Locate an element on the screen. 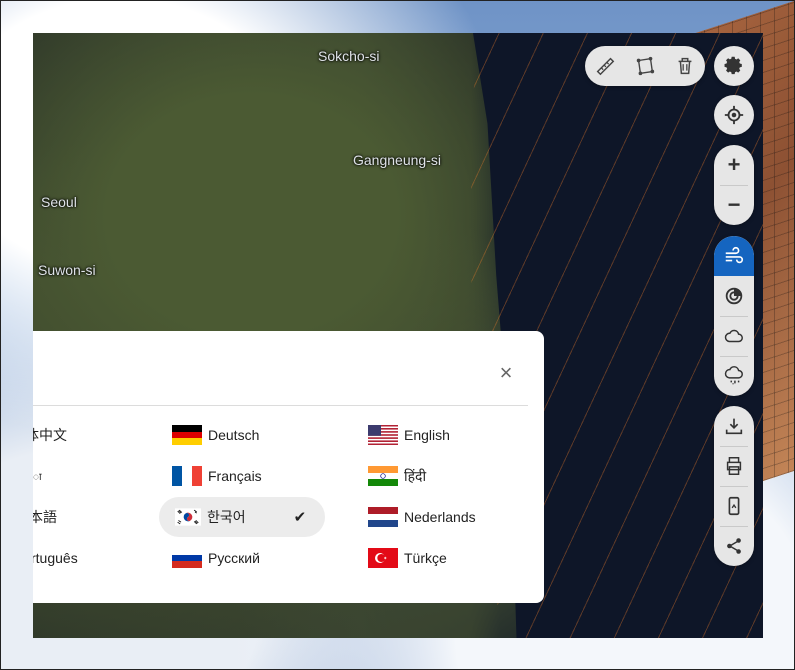  language-option-nederlands: Nederlands is located at coordinates (422, 517).